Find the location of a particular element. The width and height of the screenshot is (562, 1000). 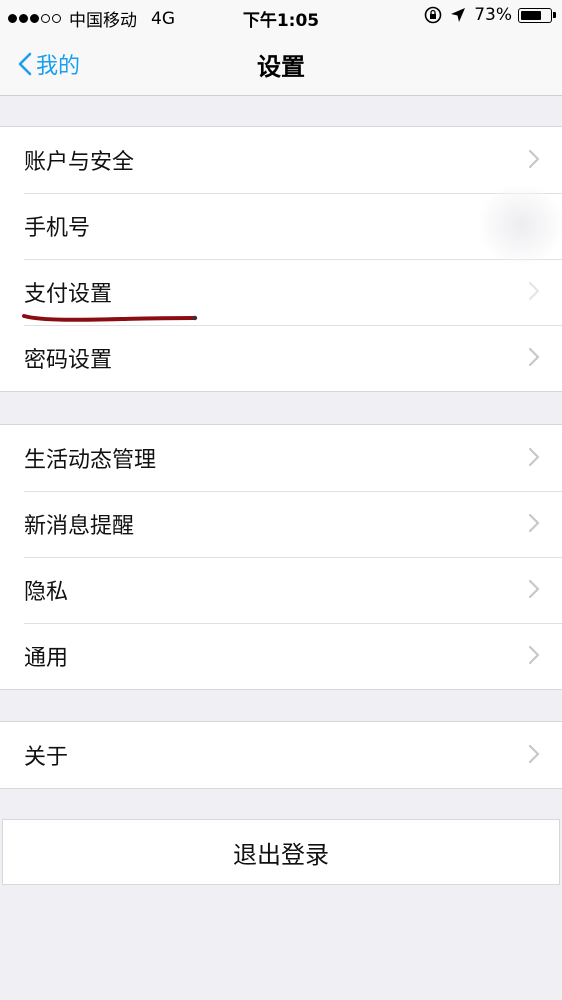

settings-item-general: 通用 is located at coordinates (281, 656).